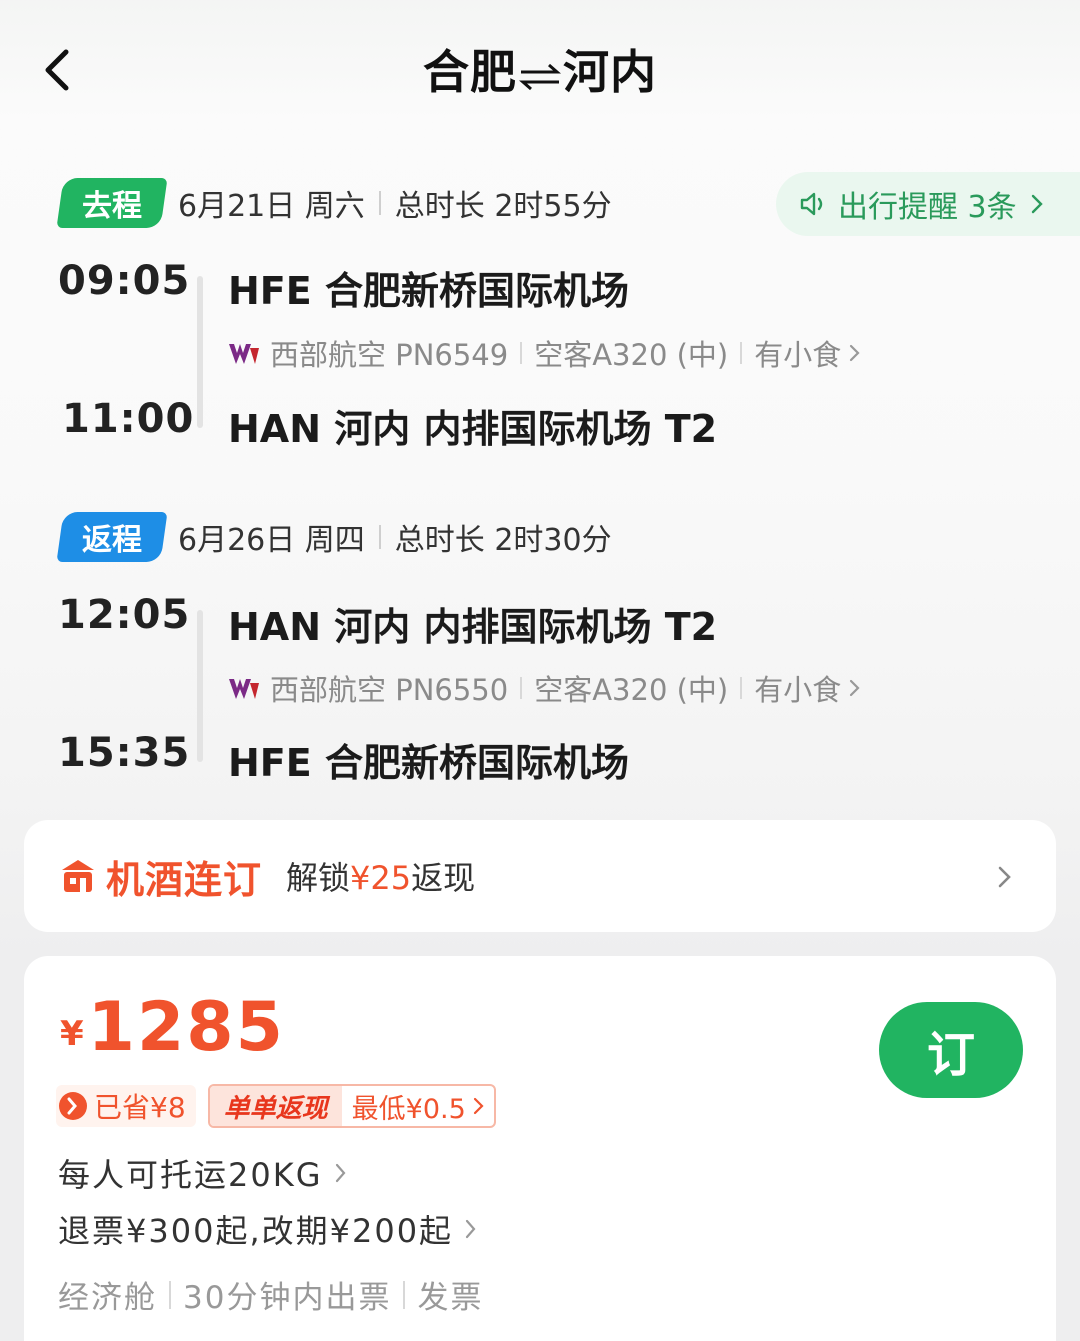 The image size is (1080, 1341). What do you see at coordinates (473, 429) in the screenshot?
I see `outbound-arrive-airport: HAN 河内 内排国际机场 T2` at bounding box center [473, 429].